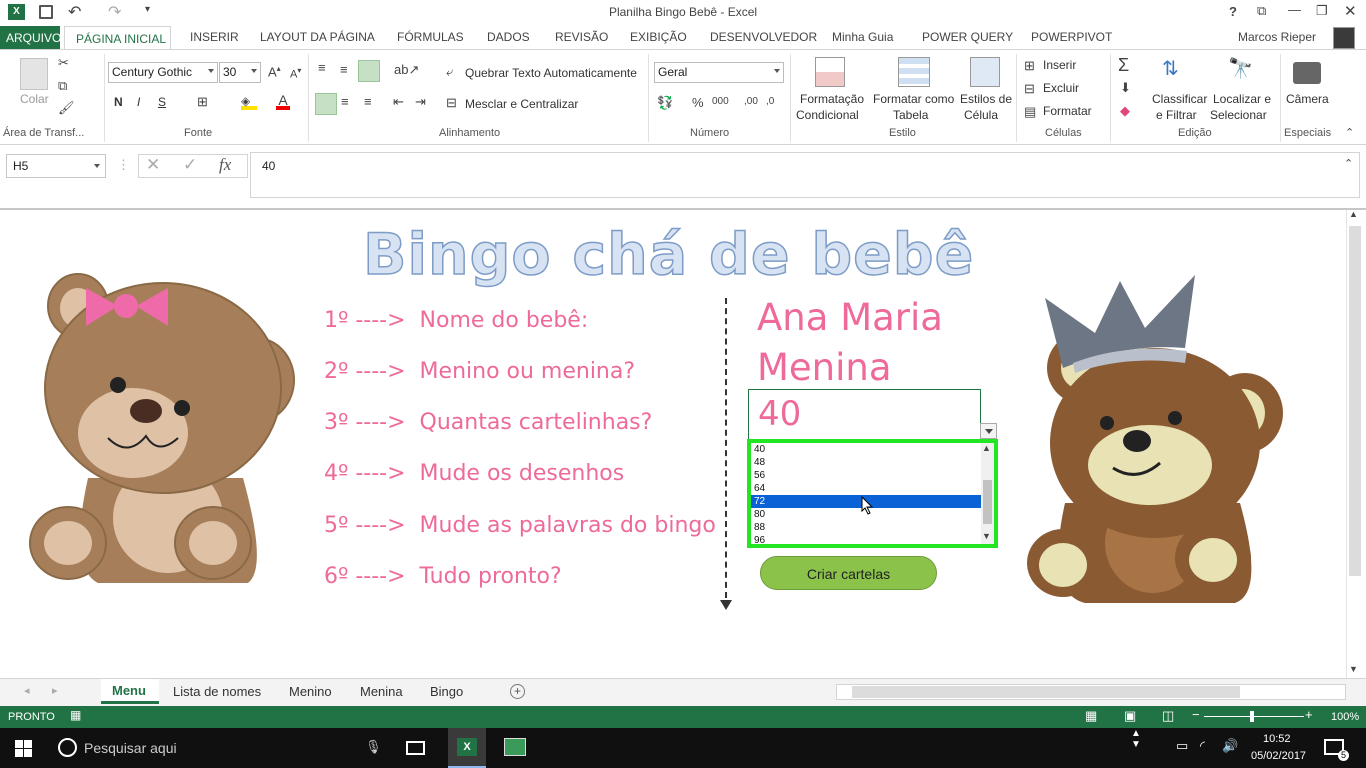 Image resolution: width=1366 pixels, height=768 pixels. Describe the element at coordinates (1348, 163) in the screenshot. I see `expand-formula-icon: ⌃` at that location.